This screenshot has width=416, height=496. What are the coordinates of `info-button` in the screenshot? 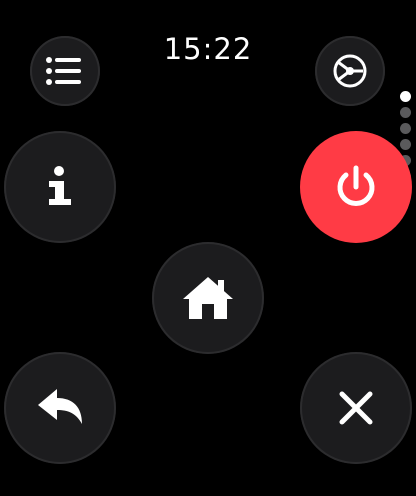 It's located at (60, 187).